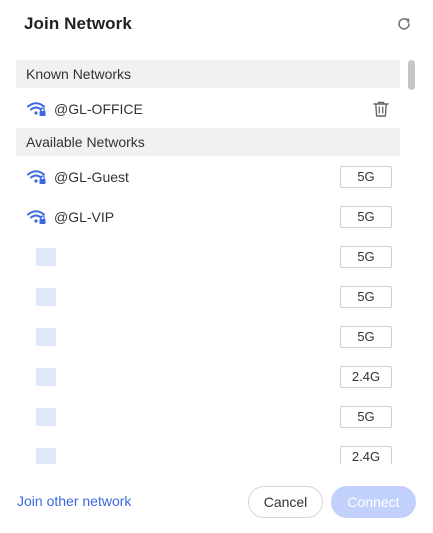 Image resolution: width=433 pixels, height=533 pixels. I want to click on trash-icon, so click(381, 109).